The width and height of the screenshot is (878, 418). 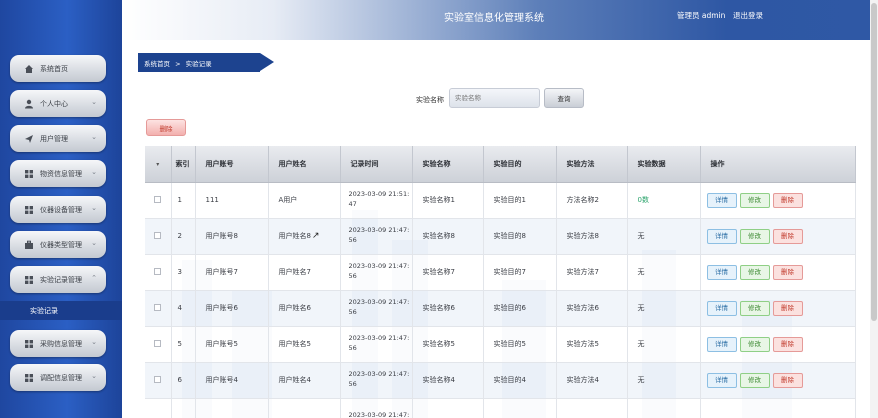 What do you see at coordinates (520, 236) in the screenshot?
I see `cell-purpose: 实验目的8` at bounding box center [520, 236].